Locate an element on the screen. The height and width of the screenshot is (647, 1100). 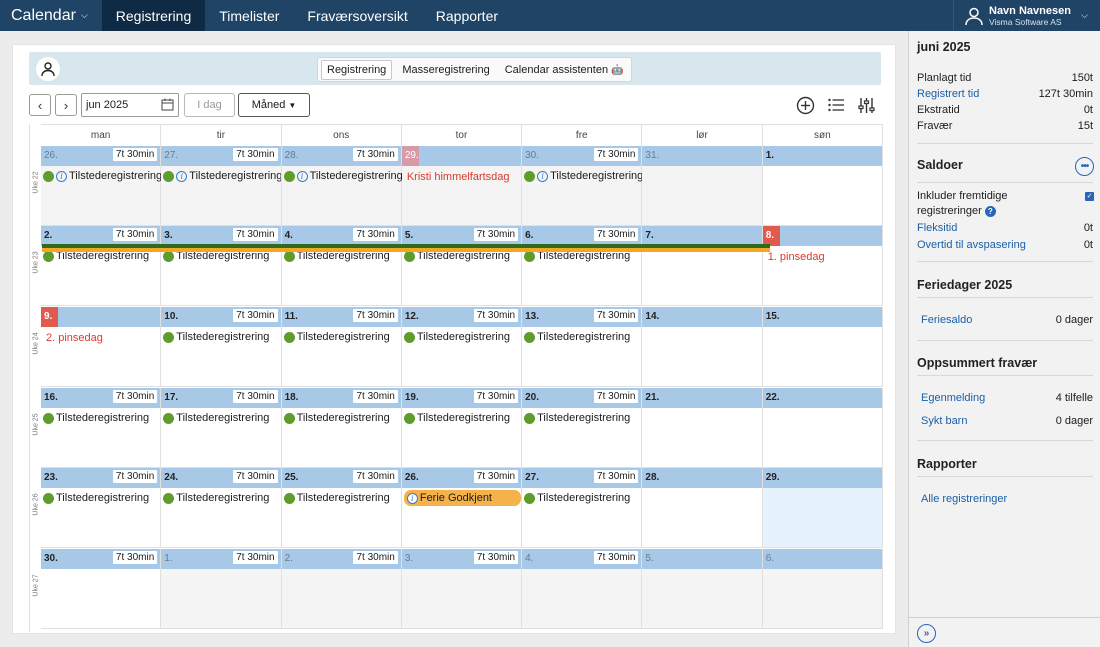
day-cell: 16. 7t 30min Tilstederegistrering is located at coordinates (101, 428).